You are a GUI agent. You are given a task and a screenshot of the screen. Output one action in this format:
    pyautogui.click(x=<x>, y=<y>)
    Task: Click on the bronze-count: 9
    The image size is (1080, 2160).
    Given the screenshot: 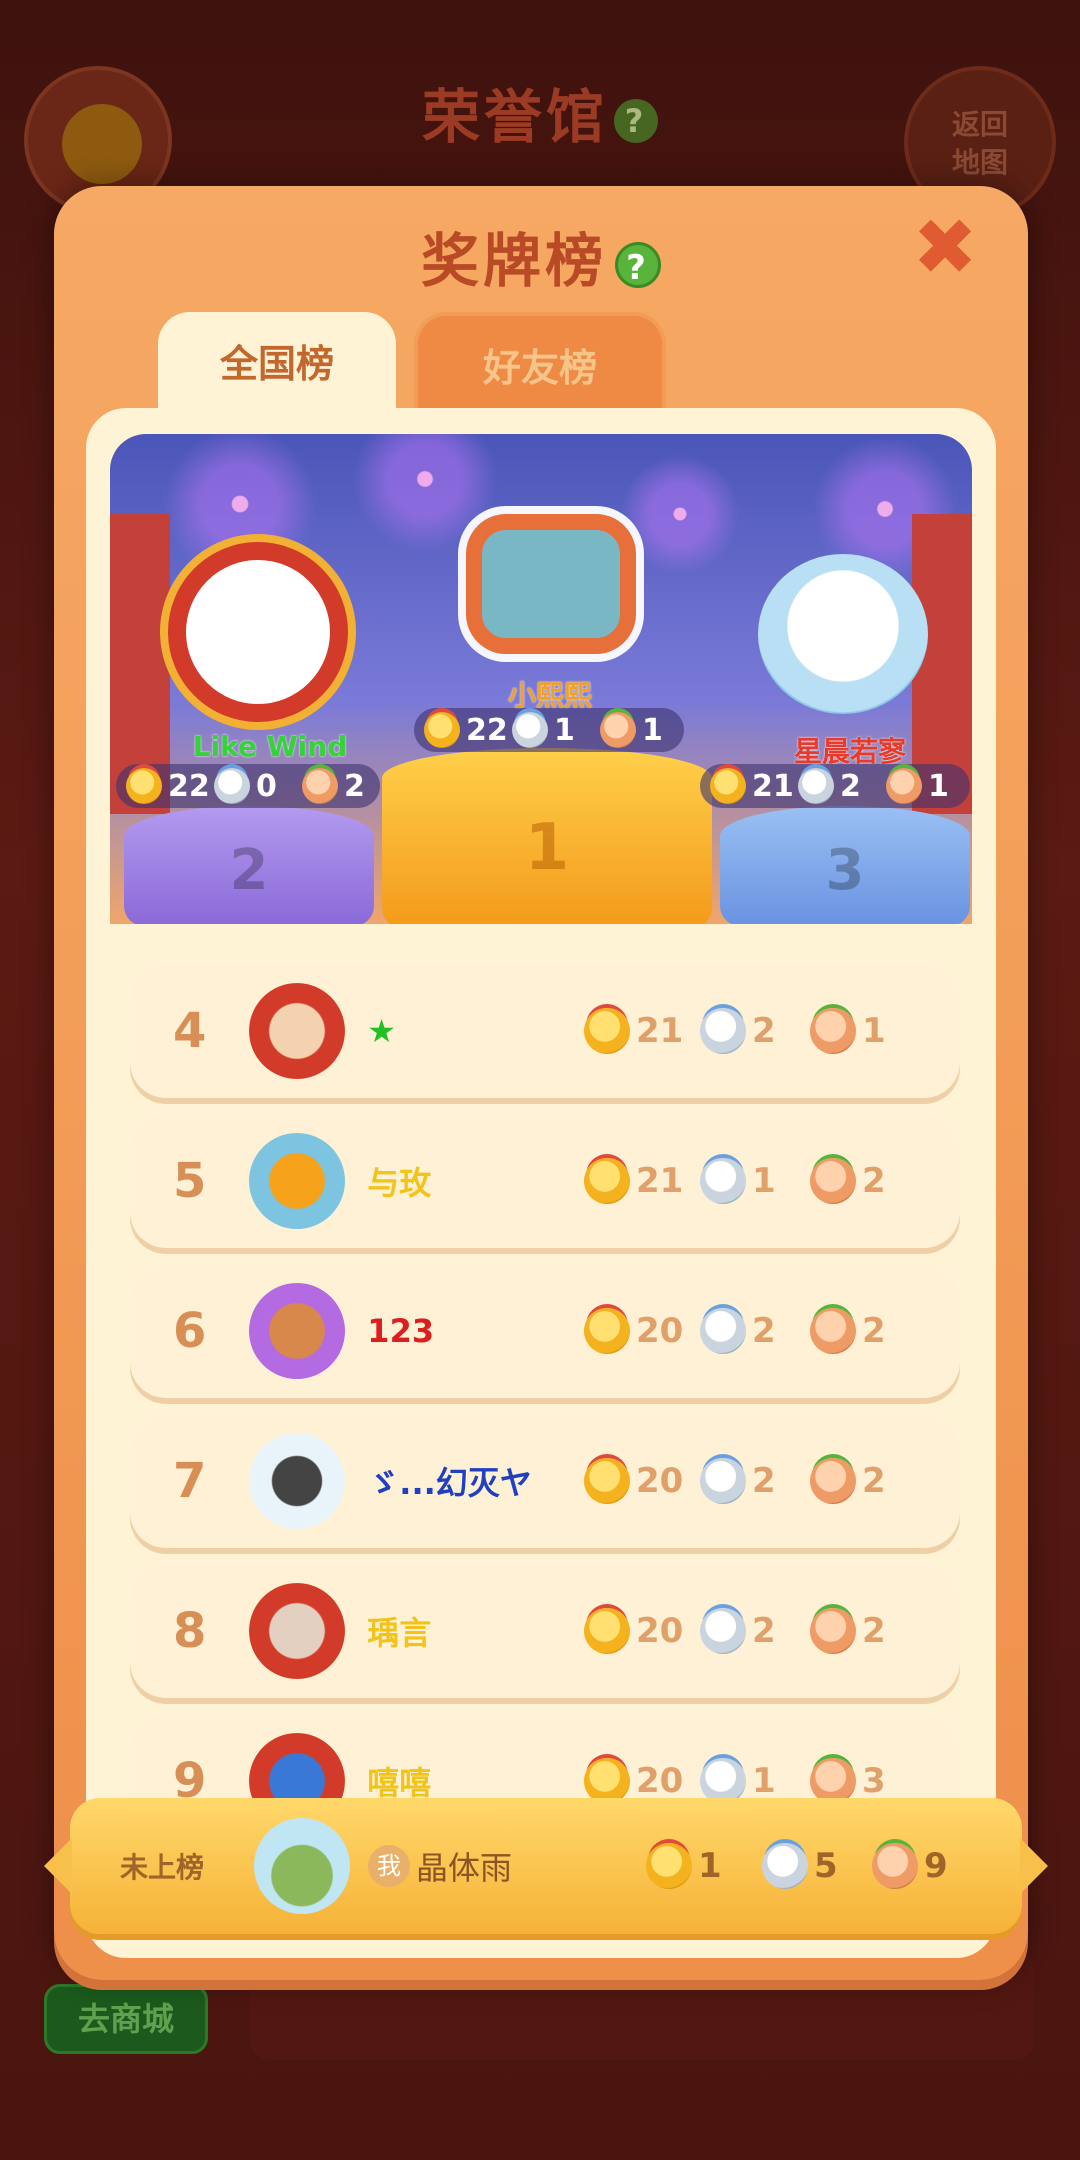 What is the action you would take?
    pyautogui.click(x=936, y=1866)
    